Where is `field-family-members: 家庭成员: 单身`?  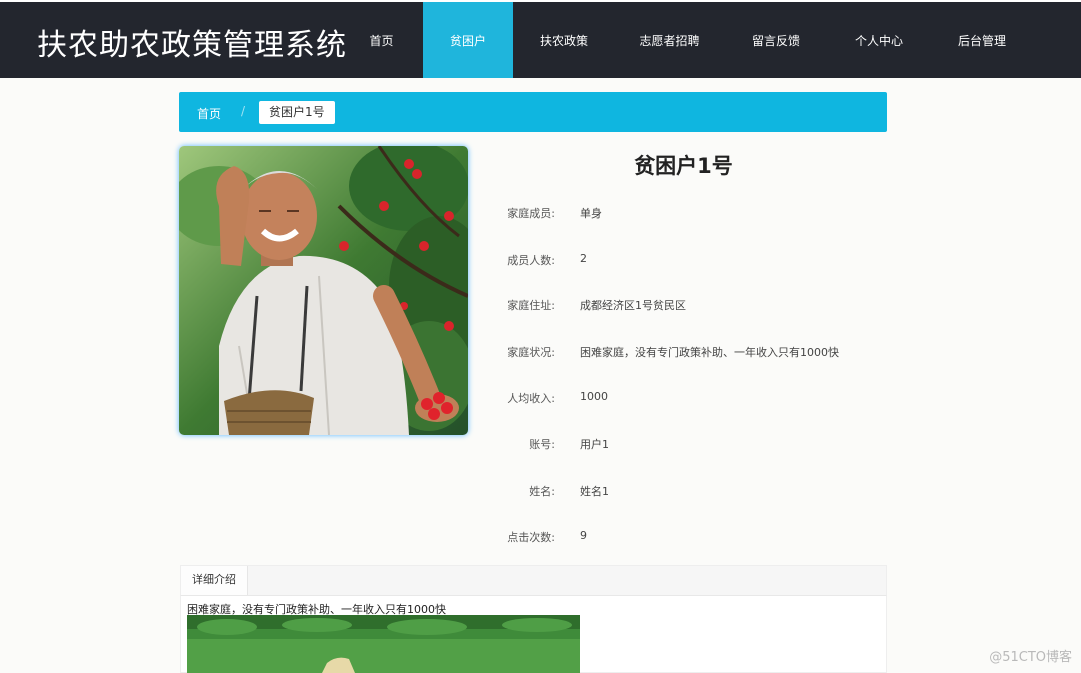
field-family-members: 家庭成员: 单身 is located at coordinates (683, 215).